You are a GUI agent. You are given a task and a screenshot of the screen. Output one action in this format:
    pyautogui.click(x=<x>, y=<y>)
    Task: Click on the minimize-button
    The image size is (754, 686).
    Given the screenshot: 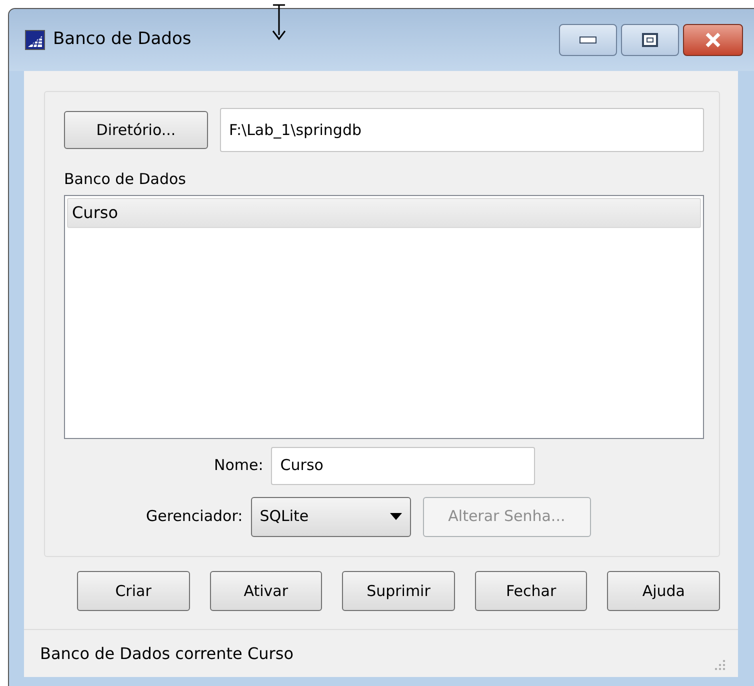 What is the action you would take?
    pyautogui.click(x=588, y=40)
    